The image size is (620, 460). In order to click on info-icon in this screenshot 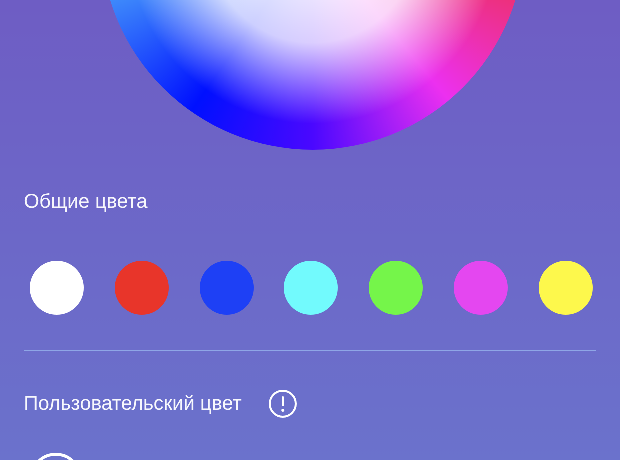, I will do `click(283, 404)`.